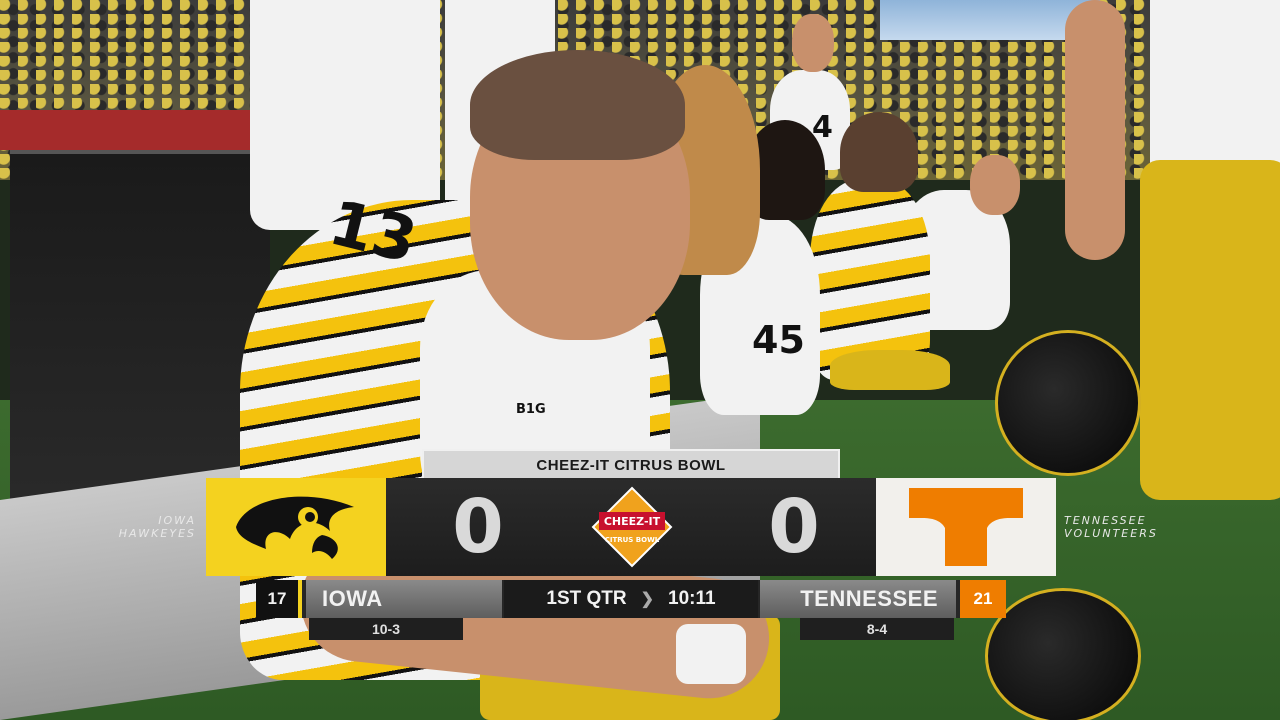 The image size is (1280, 720). I want to click on player-hair, so click(577, 105).